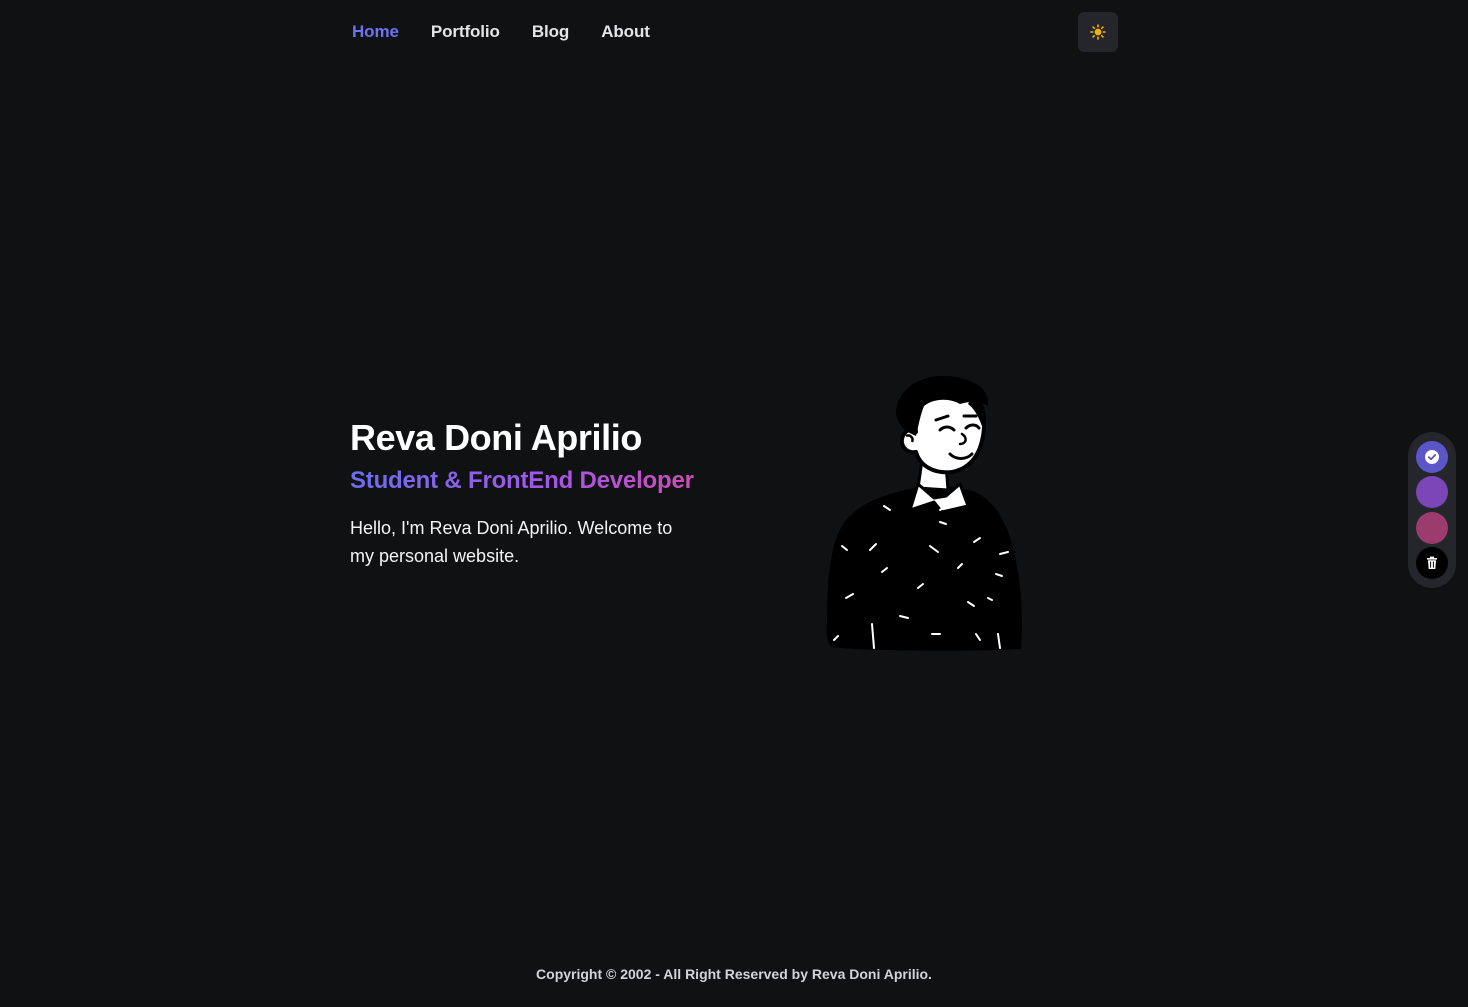 The height and width of the screenshot is (1007, 1468). I want to click on color-swatch-purple, so click(1432, 492).